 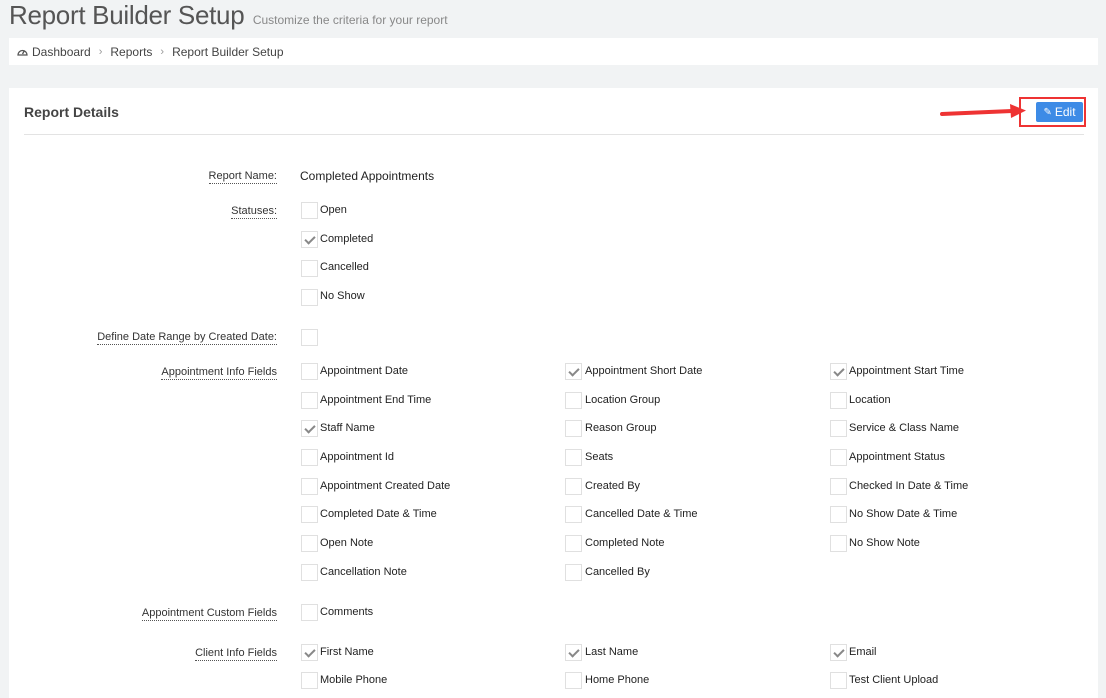 I want to click on arrow-annotation-icon, so click(x=983, y=111).